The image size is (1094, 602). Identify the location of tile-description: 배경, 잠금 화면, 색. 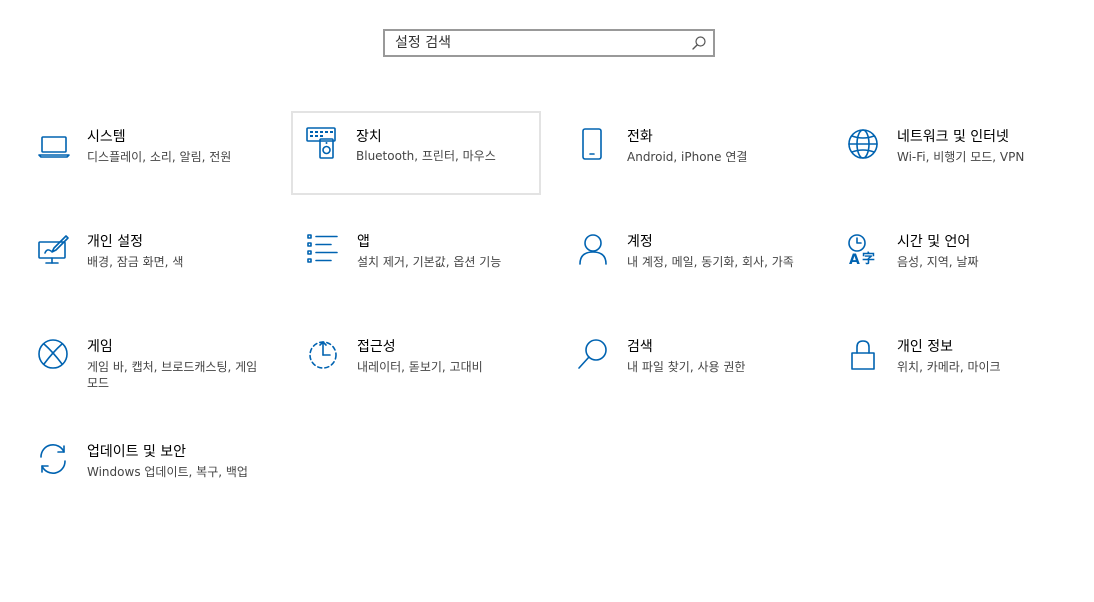
(135, 262).